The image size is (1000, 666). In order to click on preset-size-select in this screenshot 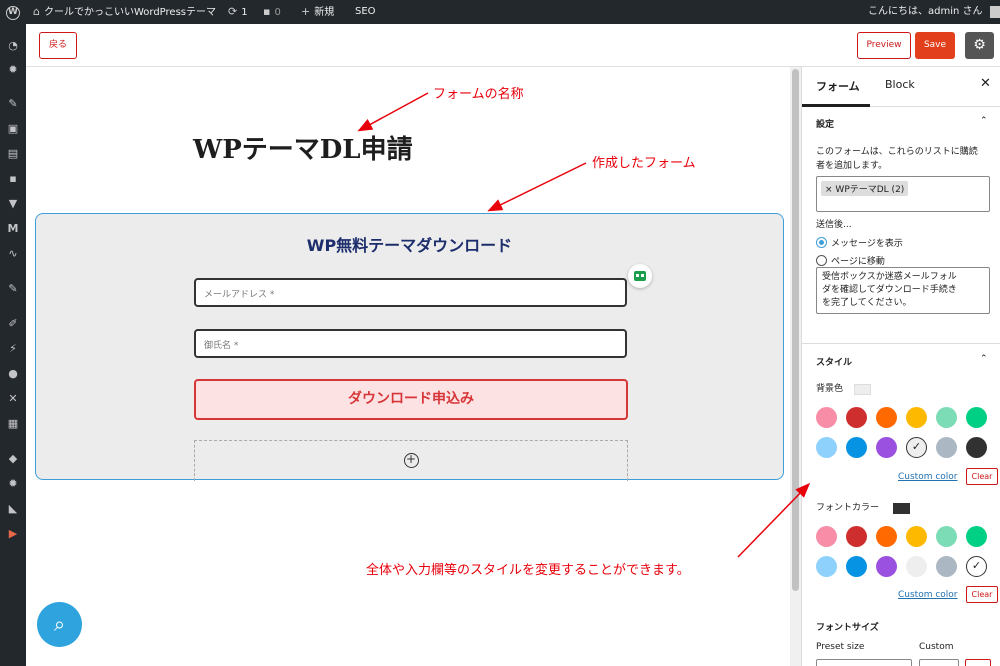, I will do `click(864, 662)`.